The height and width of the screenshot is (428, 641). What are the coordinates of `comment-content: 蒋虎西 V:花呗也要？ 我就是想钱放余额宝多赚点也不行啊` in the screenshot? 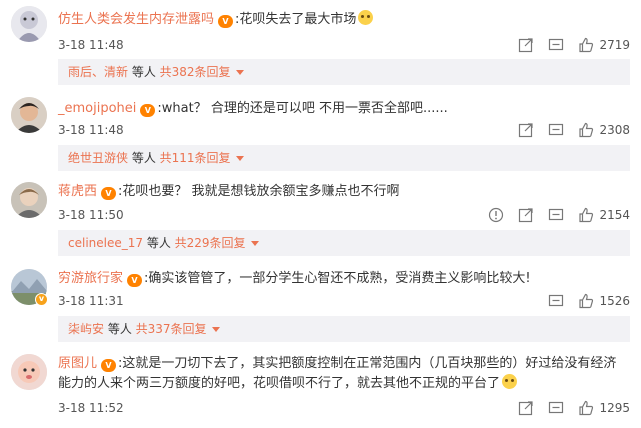 It's located at (229, 192).